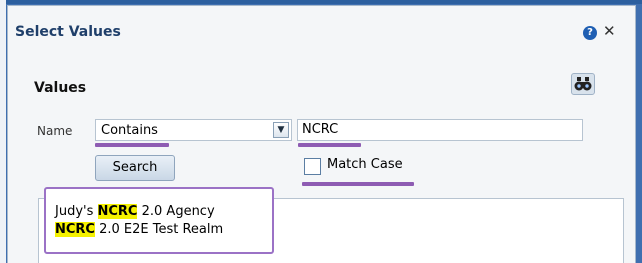  Describe the element at coordinates (609, 31) in the screenshot. I see `close-icon: ✕` at that location.